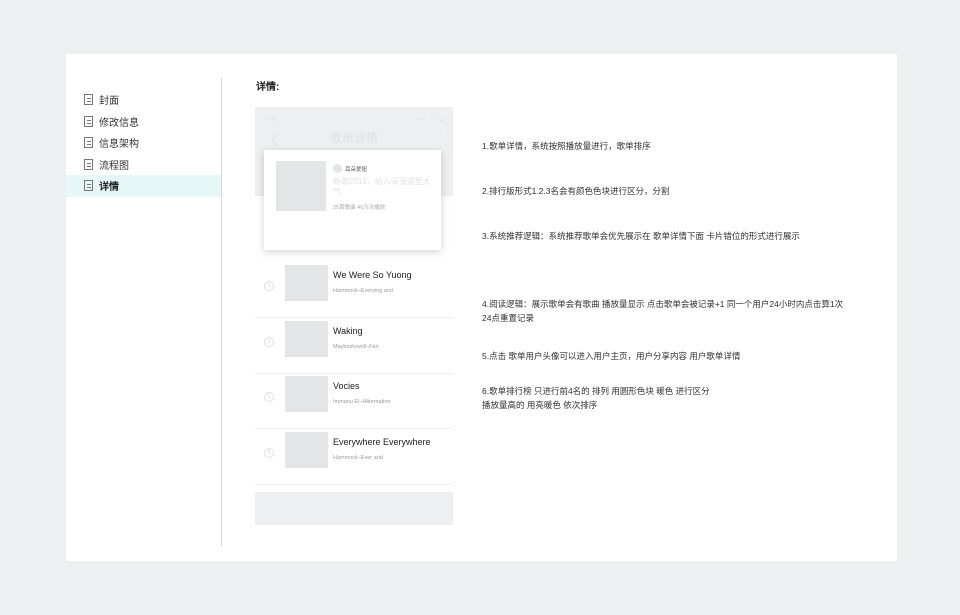 This screenshot has height=615, width=960. I want to click on sidebar-item-label: 详情, so click(109, 188).